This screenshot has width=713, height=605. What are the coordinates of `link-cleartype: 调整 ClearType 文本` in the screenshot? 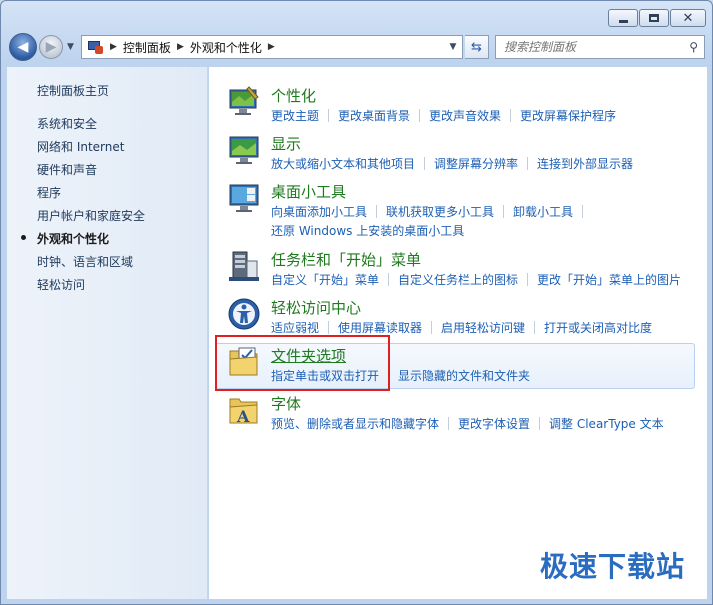 It's located at (606, 423).